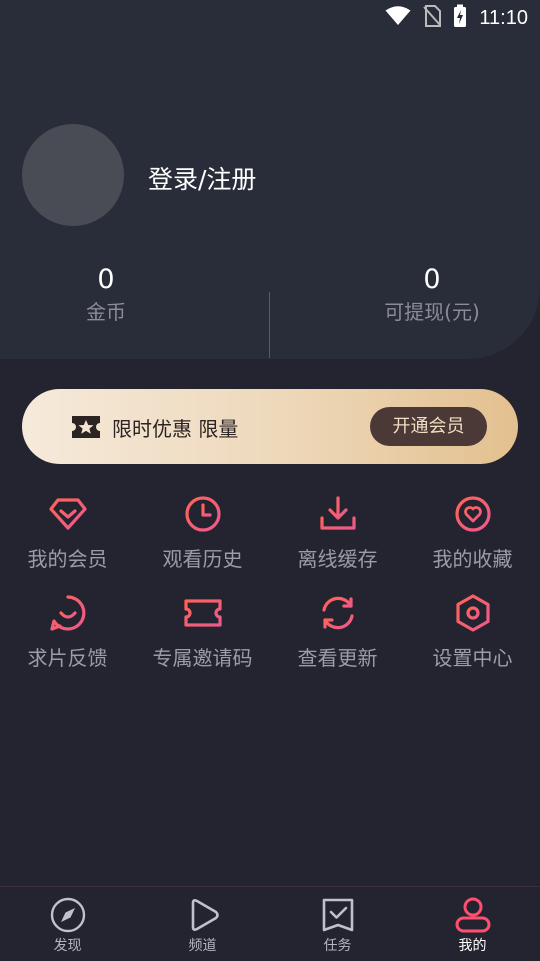 The image size is (540, 961). I want to click on withdrawable-stat: 0 可提现(元), so click(432, 294).